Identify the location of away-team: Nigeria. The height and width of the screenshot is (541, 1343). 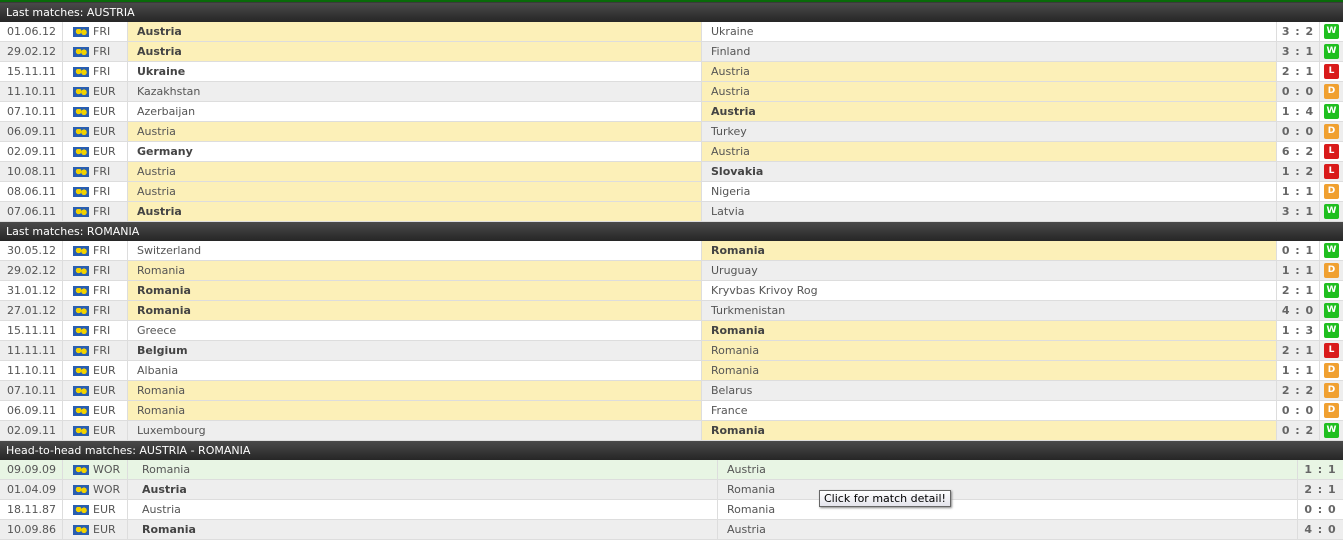
(989, 191).